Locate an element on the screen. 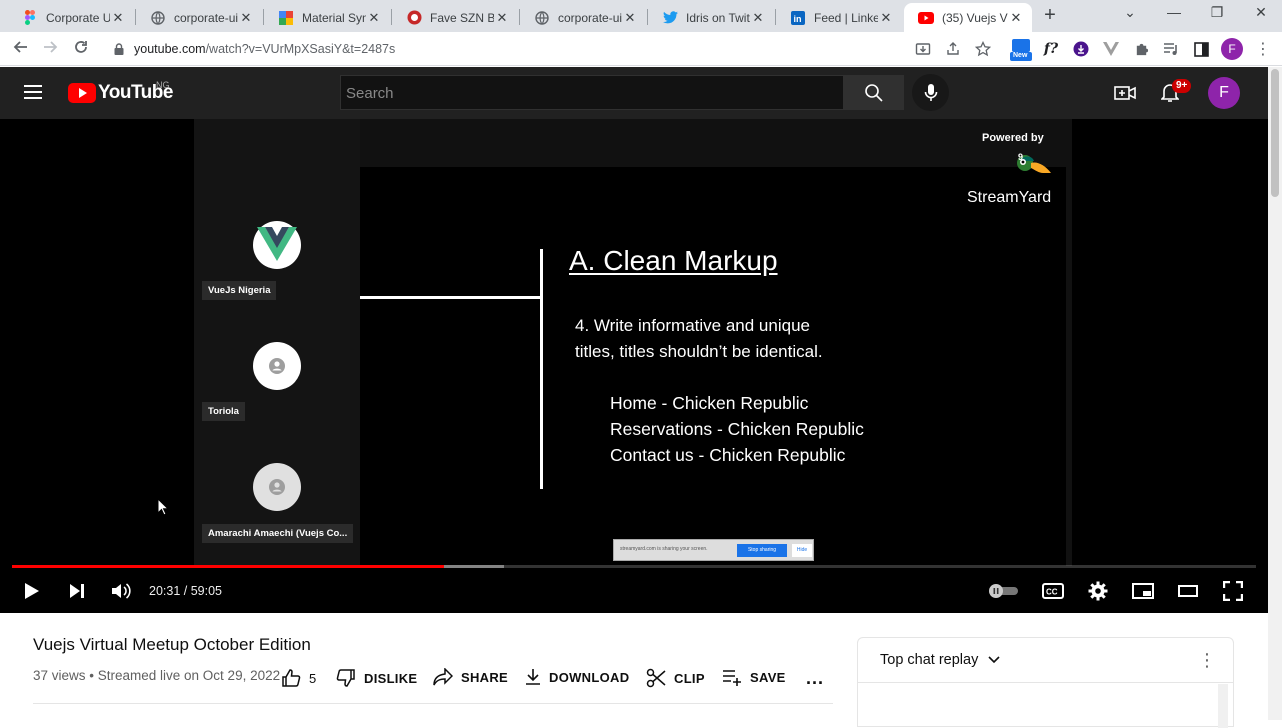  window-close-button: ✕ is located at coordinates (1261, 12).